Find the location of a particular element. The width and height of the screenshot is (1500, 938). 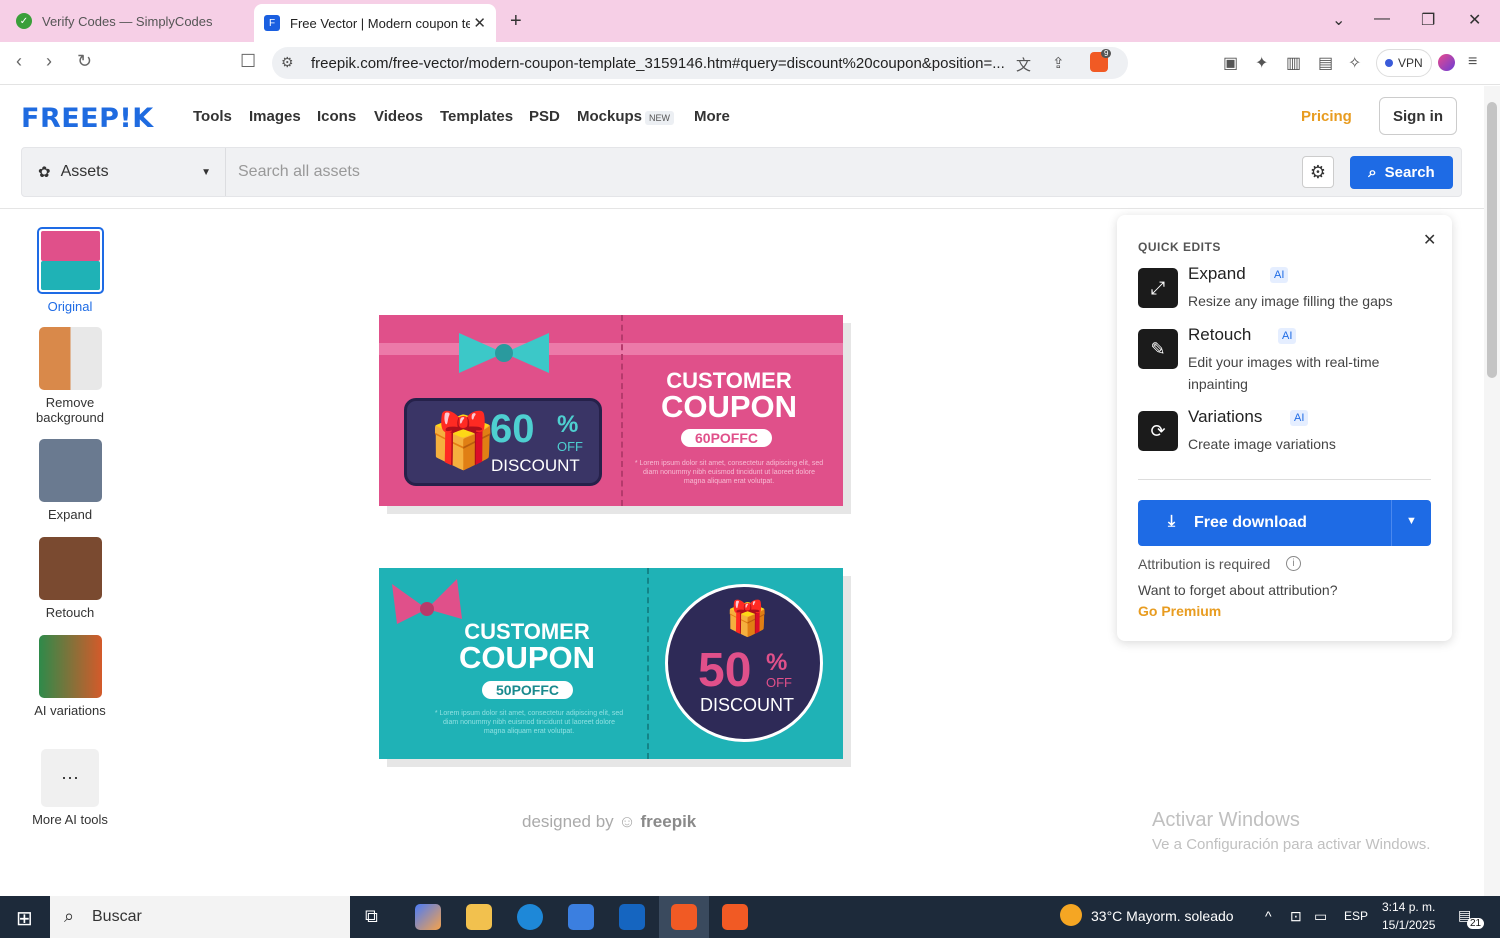

nav-more: More is located at coordinates (712, 116).